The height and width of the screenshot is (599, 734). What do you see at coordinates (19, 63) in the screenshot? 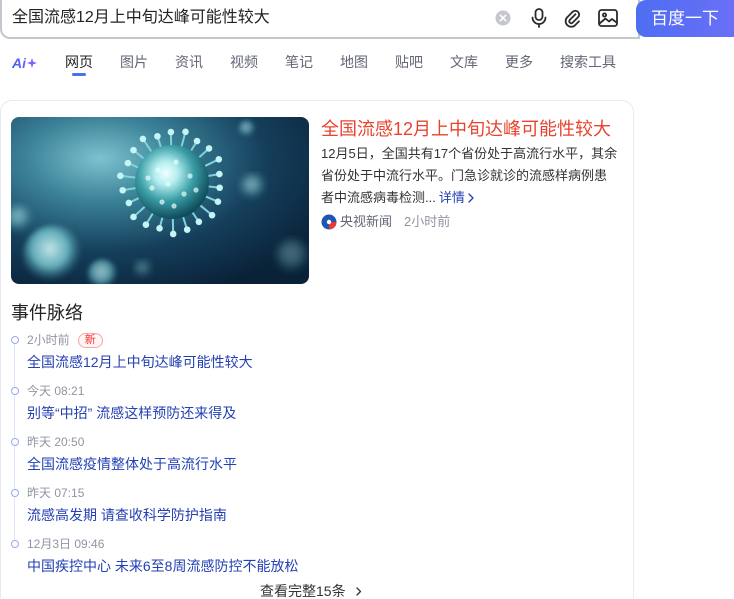
I see `ai-logo-text: Ai` at bounding box center [19, 63].